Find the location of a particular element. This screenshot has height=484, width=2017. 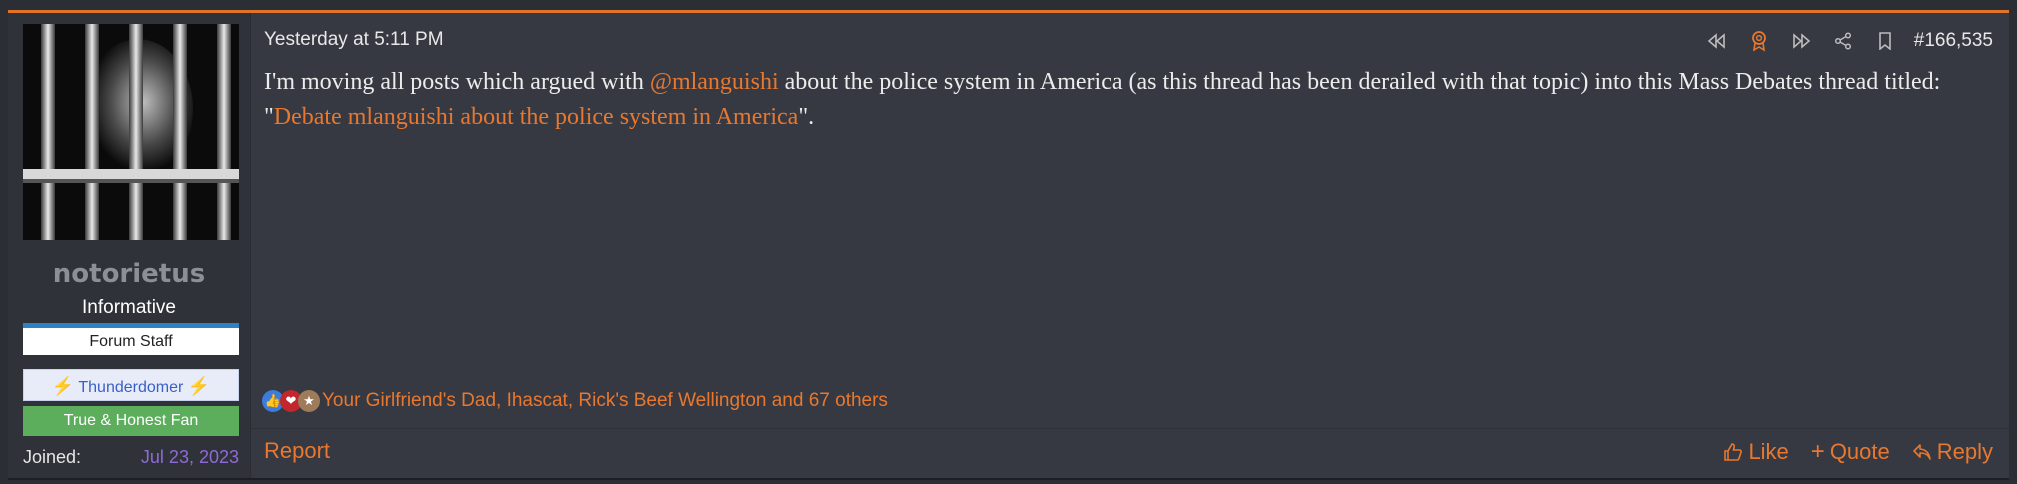

user-mention-link: @mlanguishi is located at coordinates (714, 82).